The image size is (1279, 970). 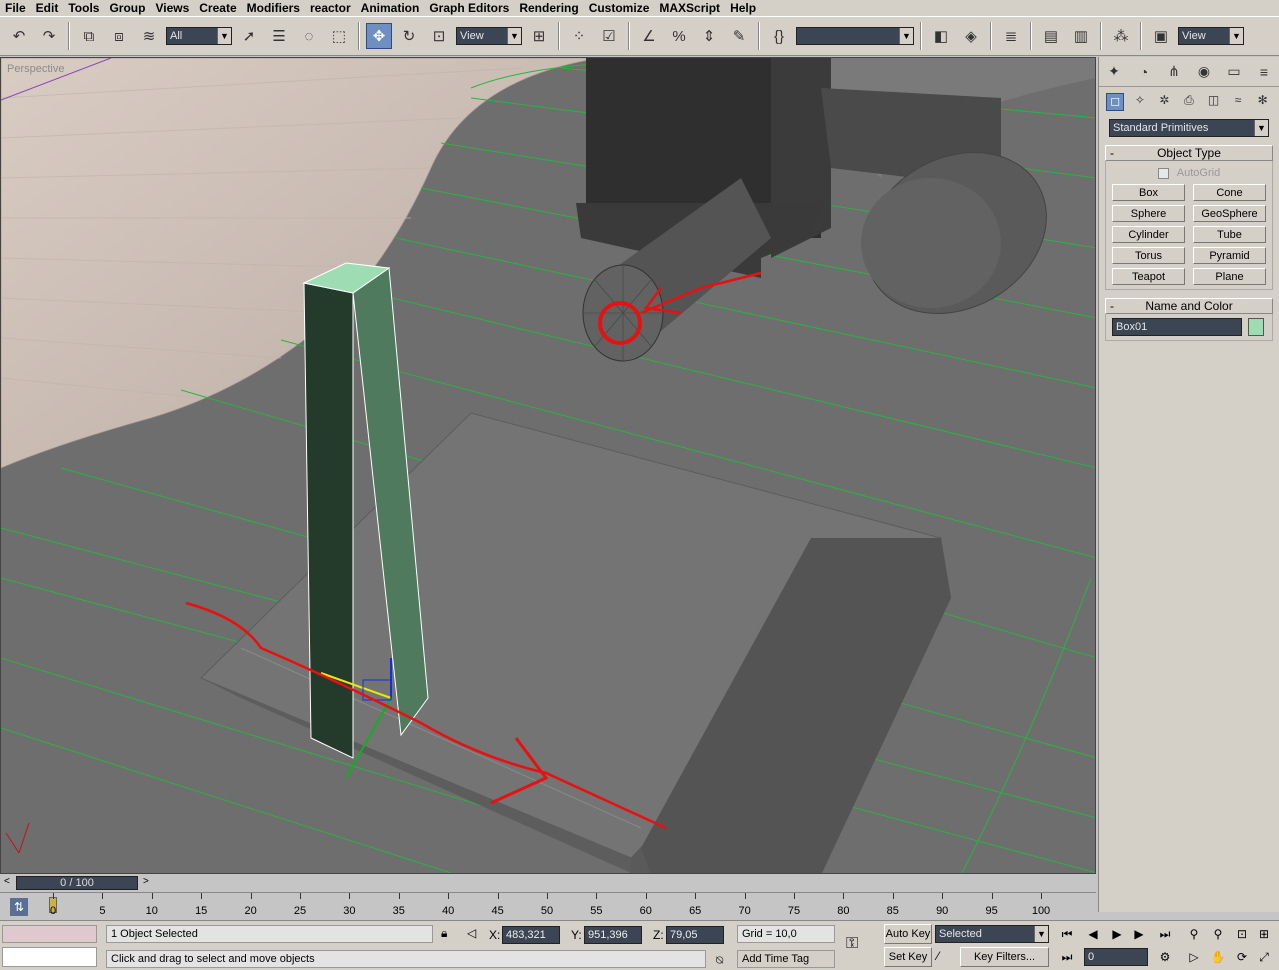 What do you see at coordinates (1264, 957) in the screenshot?
I see `maximize-viewport-icon: ⤢` at bounding box center [1264, 957].